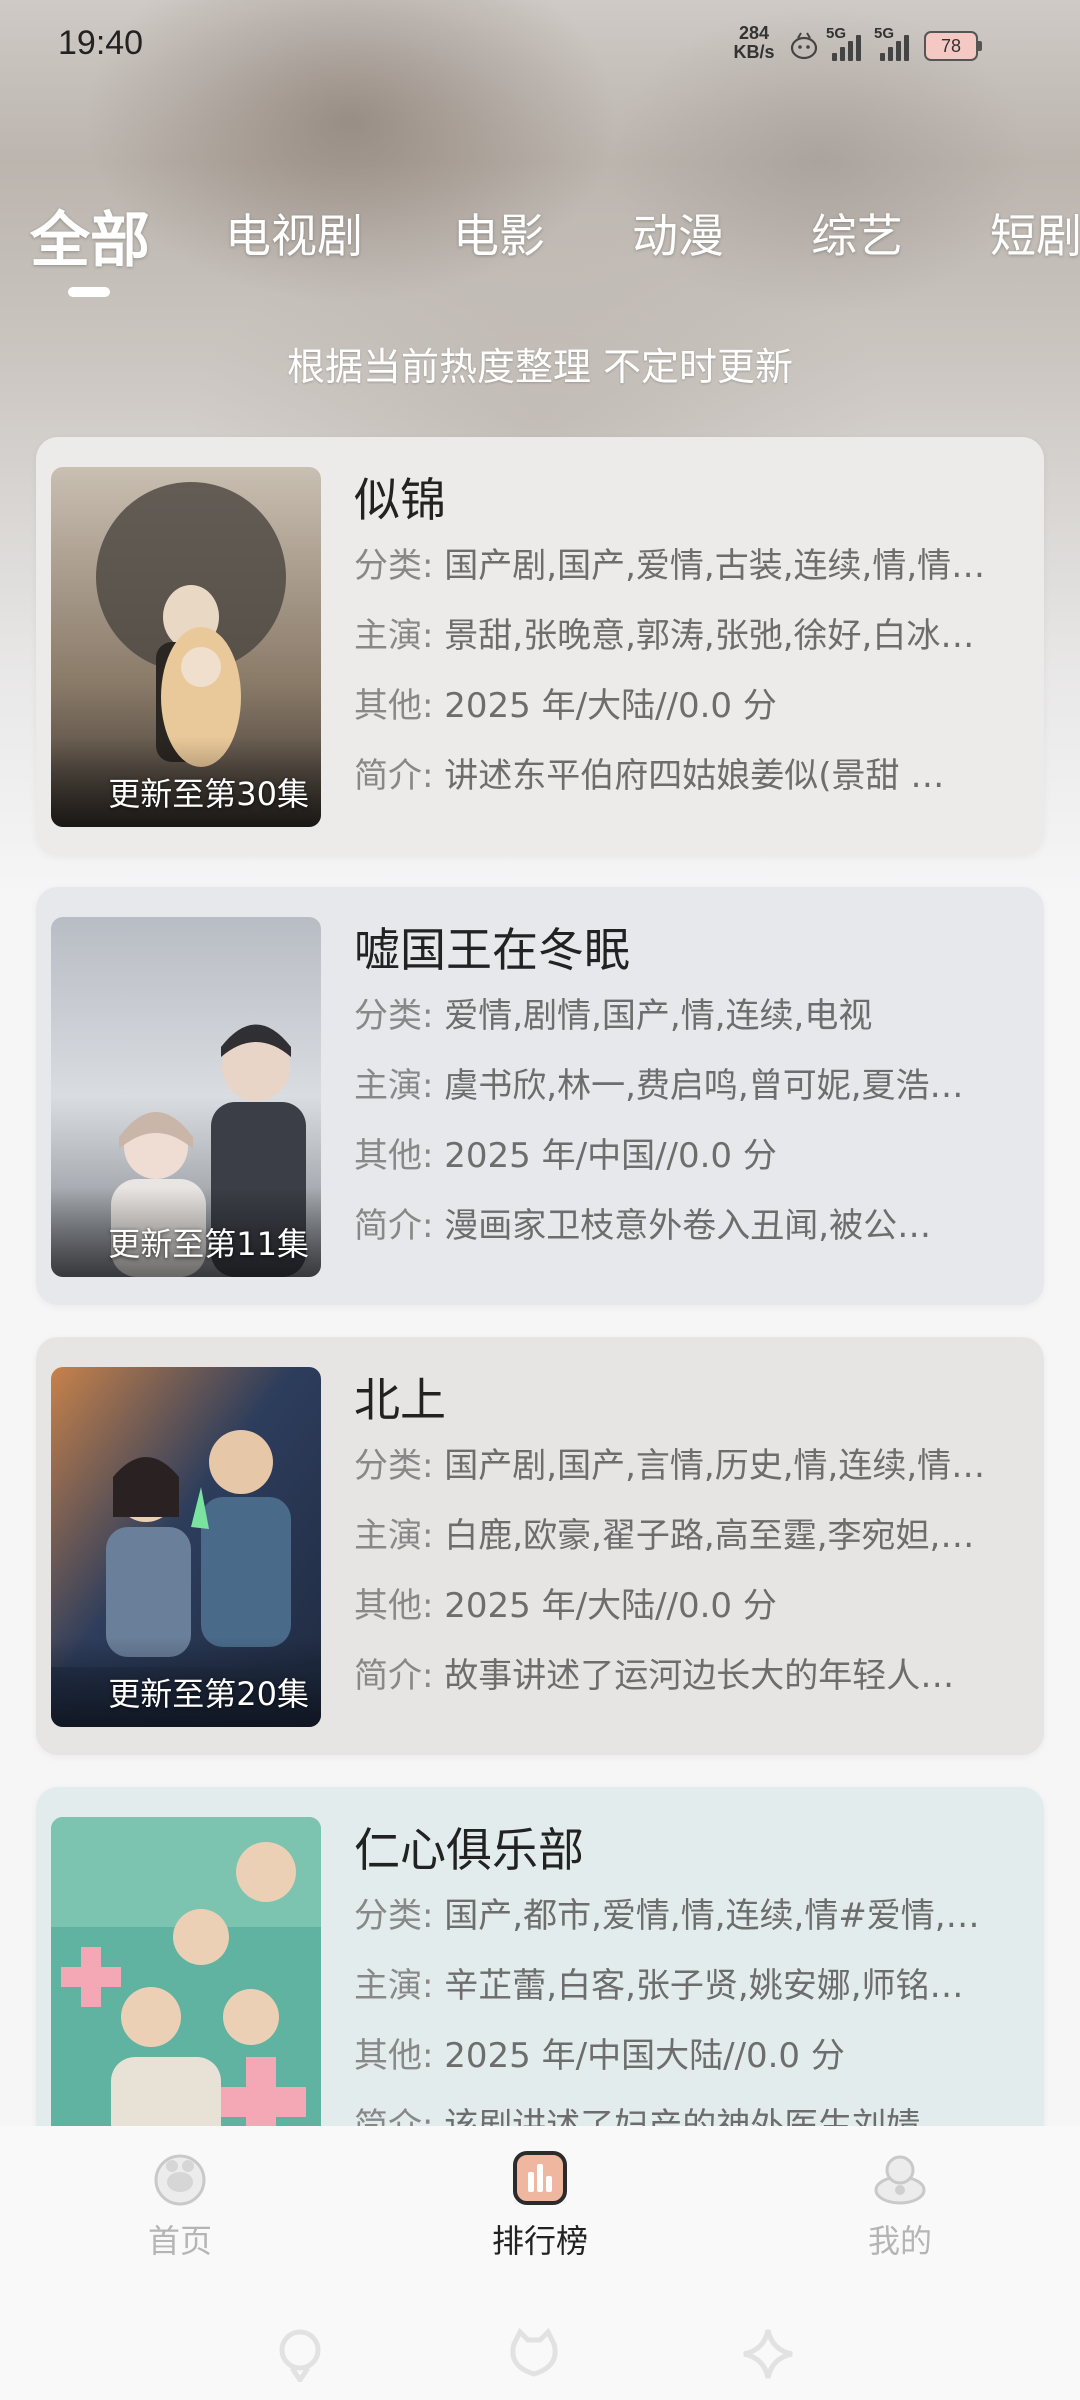 This screenshot has height=2400, width=1080. Describe the element at coordinates (186, 1997) in the screenshot. I see `poster-image` at that location.